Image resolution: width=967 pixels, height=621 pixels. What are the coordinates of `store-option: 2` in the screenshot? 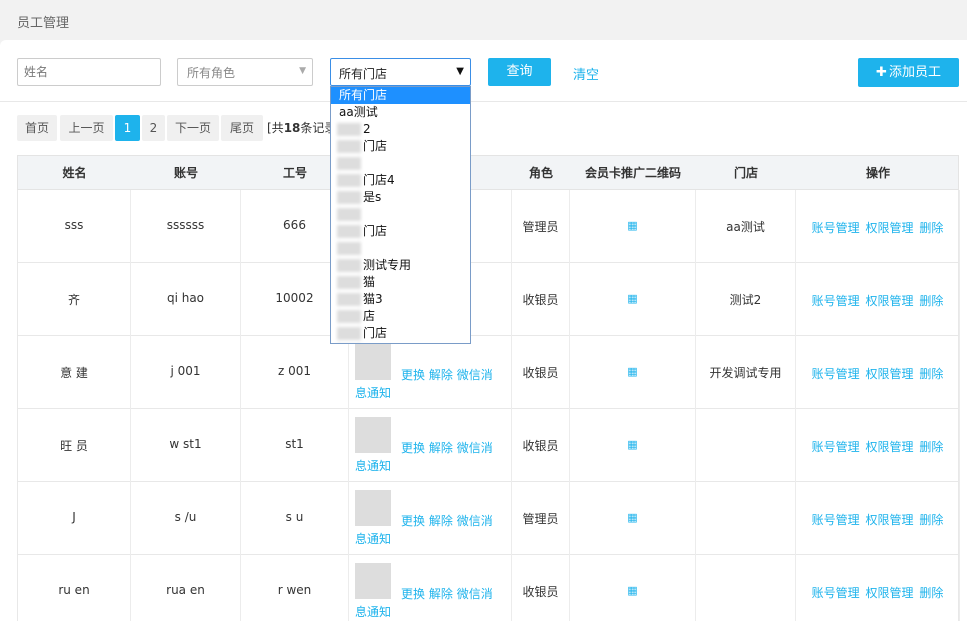 It's located at (400, 129).